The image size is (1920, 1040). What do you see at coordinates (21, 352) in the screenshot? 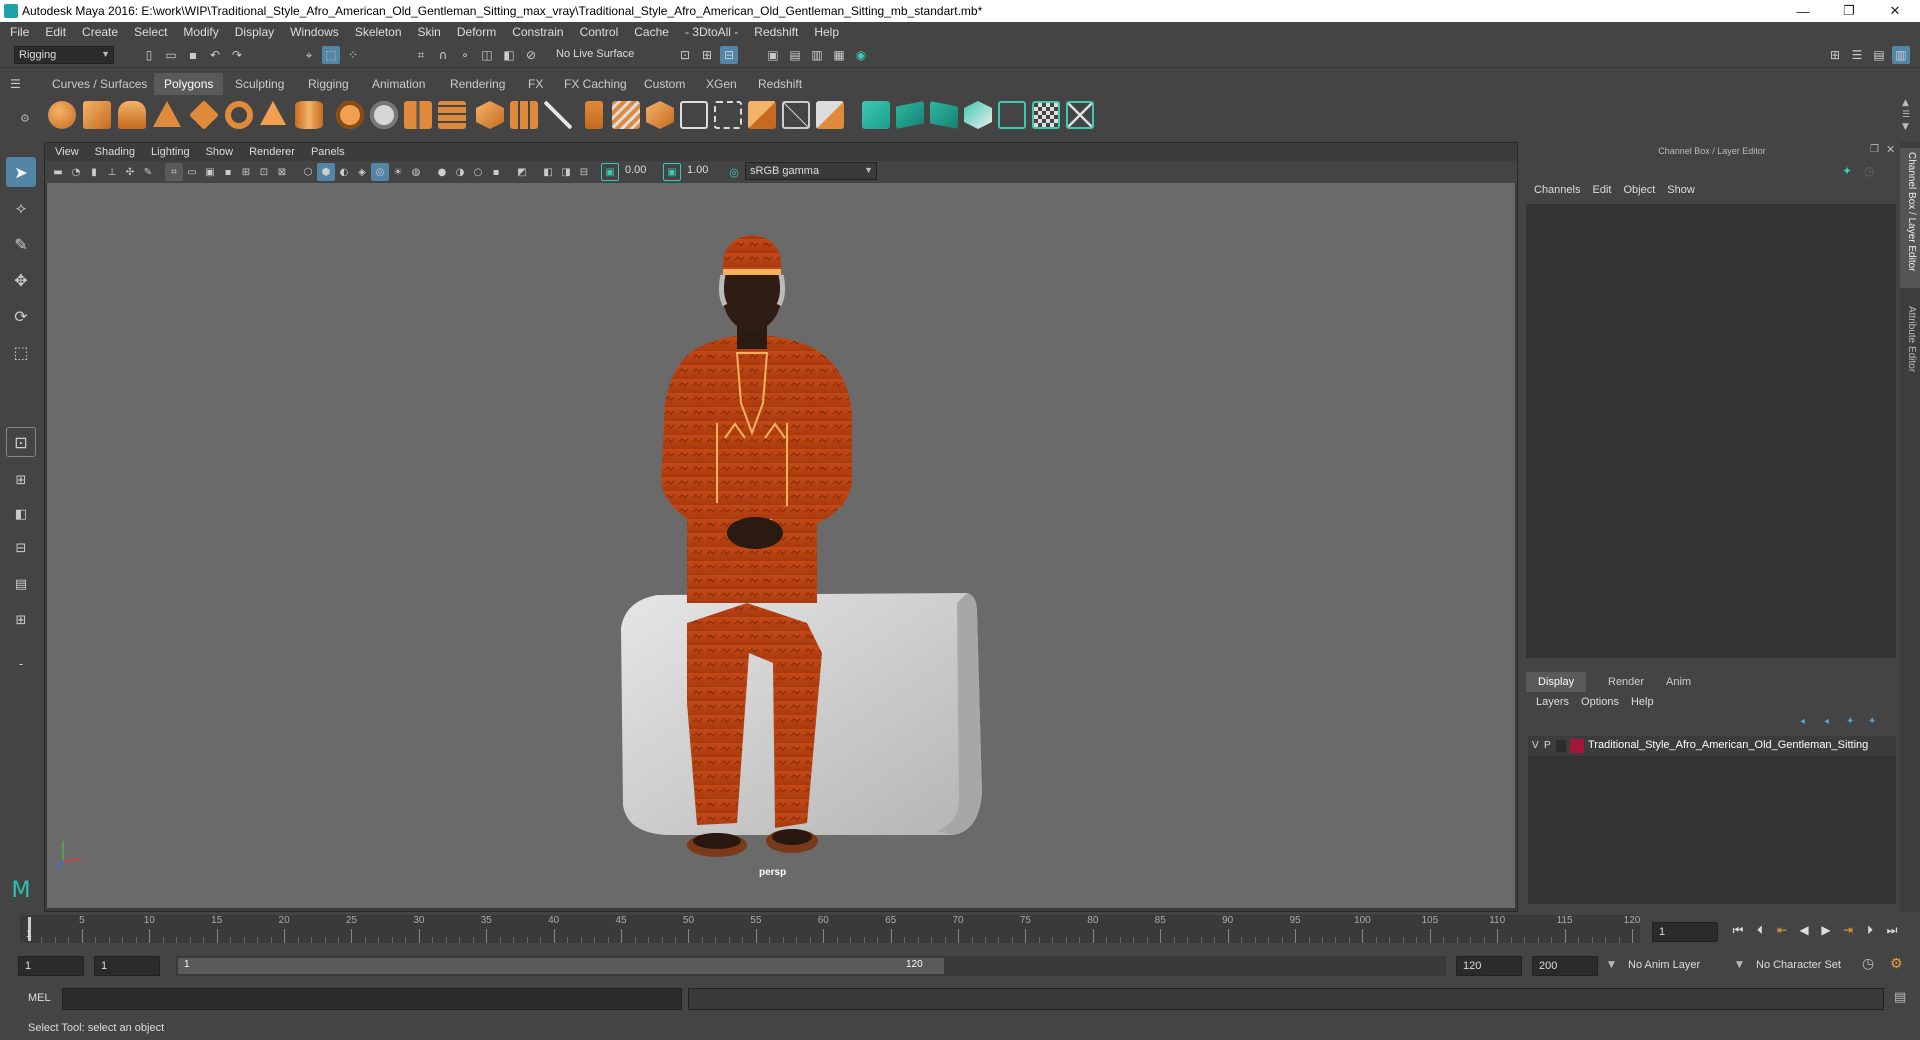
I see `scale-tool-icon: ⬚` at bounding box center [21, 352].